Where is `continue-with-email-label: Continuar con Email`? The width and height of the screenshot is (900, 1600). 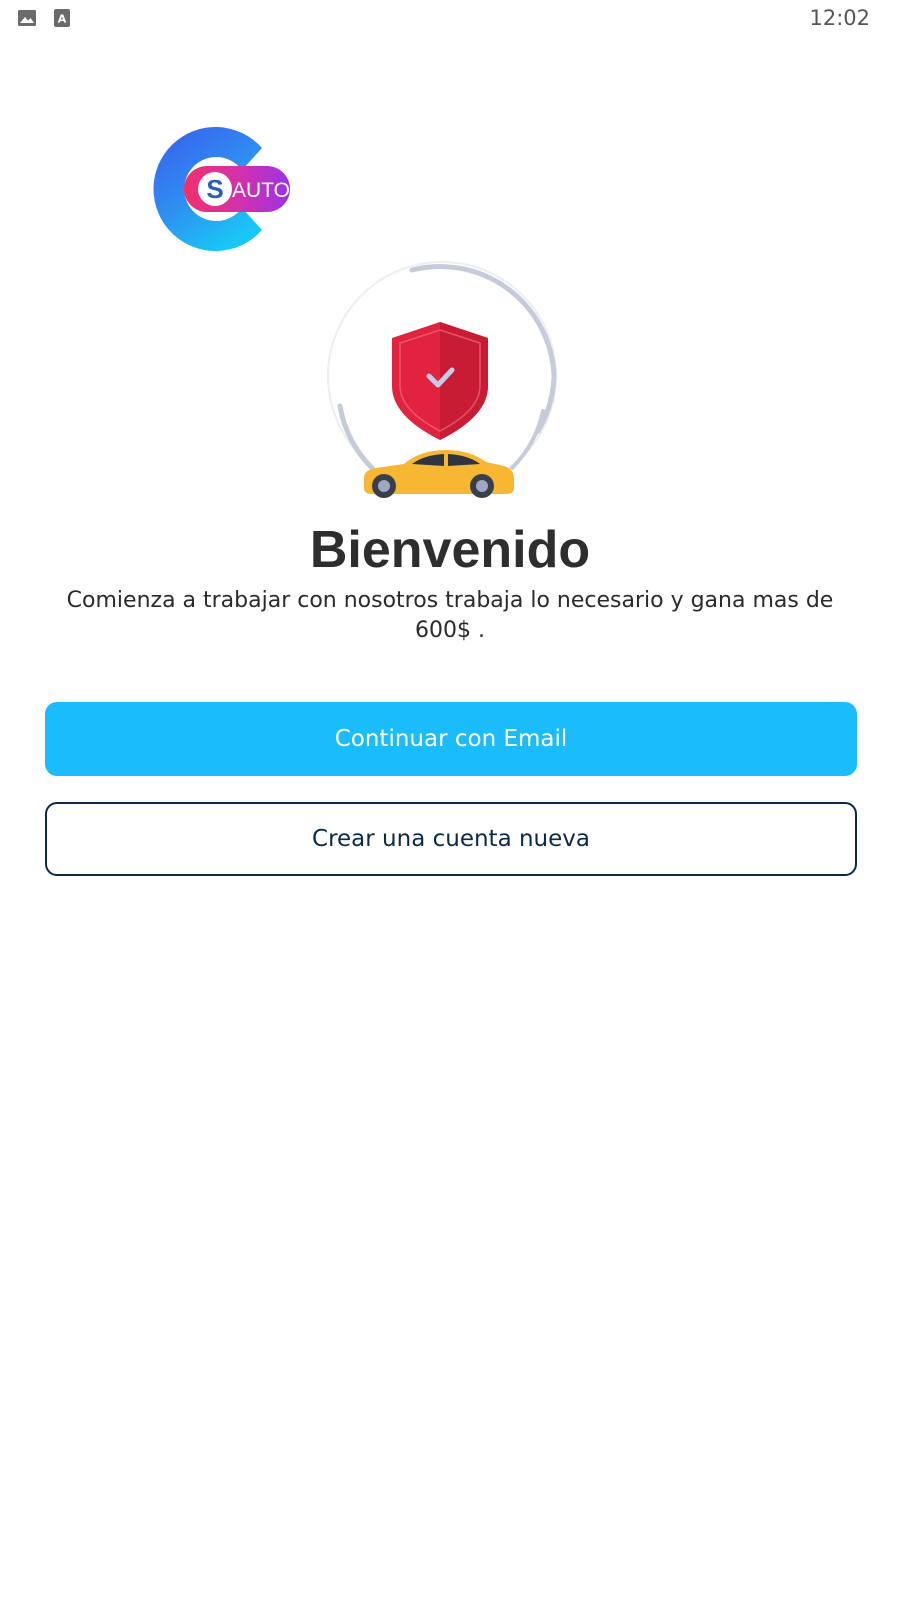 continue-with-email-label: Continuar con Email is located at coordinates (451, 739).